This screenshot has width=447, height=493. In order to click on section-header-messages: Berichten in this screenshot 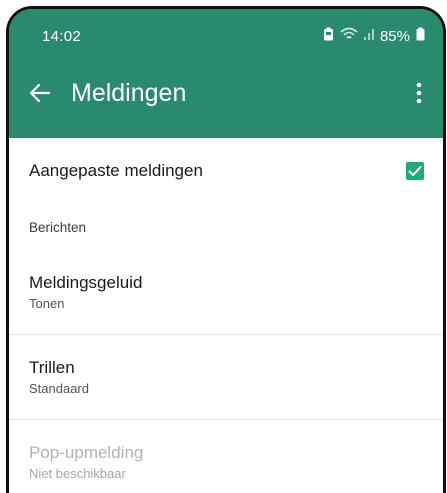, I will do `click(58, 227)`.